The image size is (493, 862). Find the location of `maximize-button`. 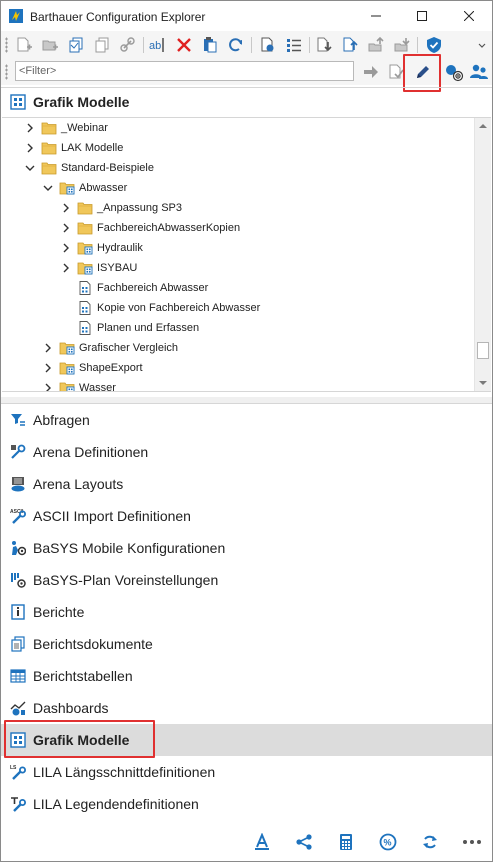

maximize-button is located at coordinates (422, 16).